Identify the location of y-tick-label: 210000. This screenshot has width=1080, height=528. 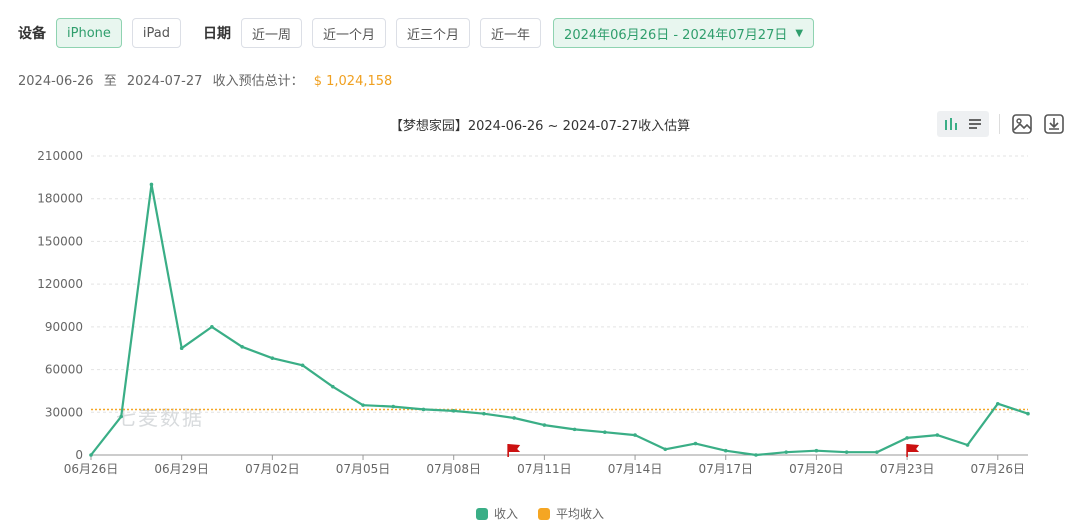
(60, 156).